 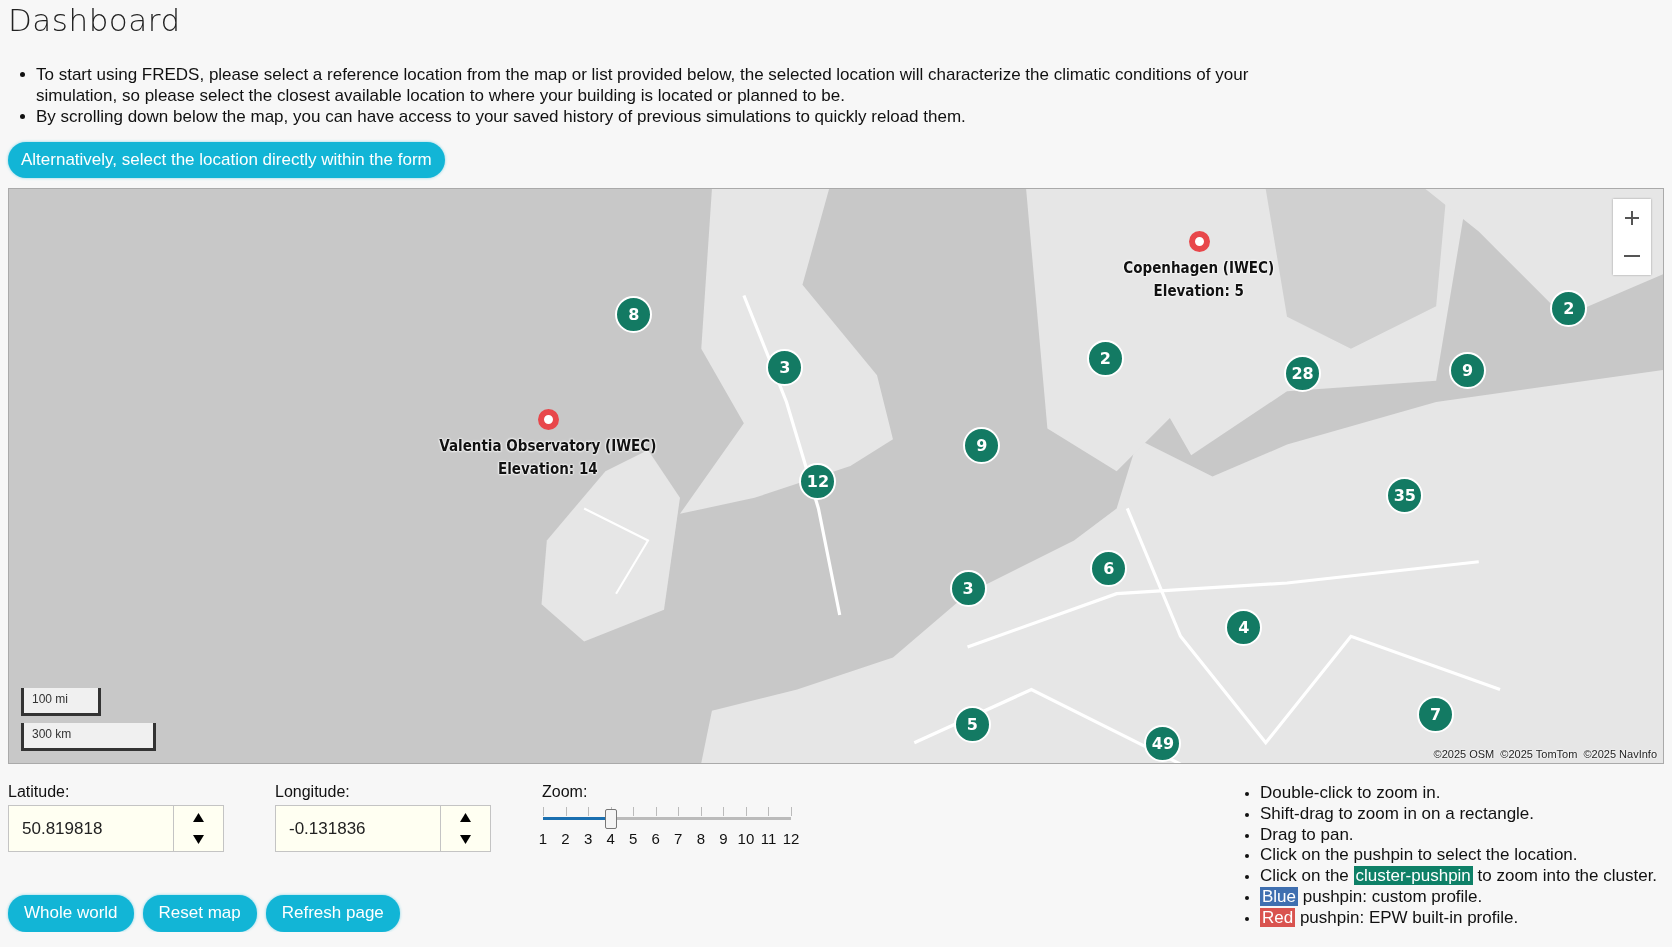 I want to click on help-text: Double-click to zoom in., so click(x=1350, y=792).